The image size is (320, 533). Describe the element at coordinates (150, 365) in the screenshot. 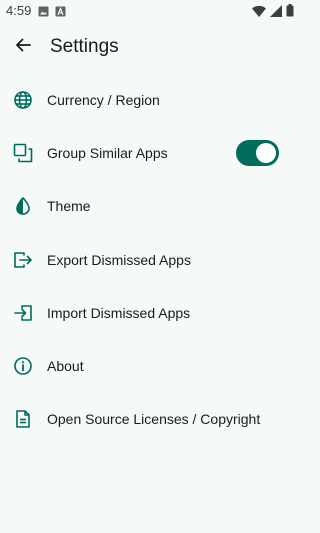

I see `settings-item-about: About` at that location.